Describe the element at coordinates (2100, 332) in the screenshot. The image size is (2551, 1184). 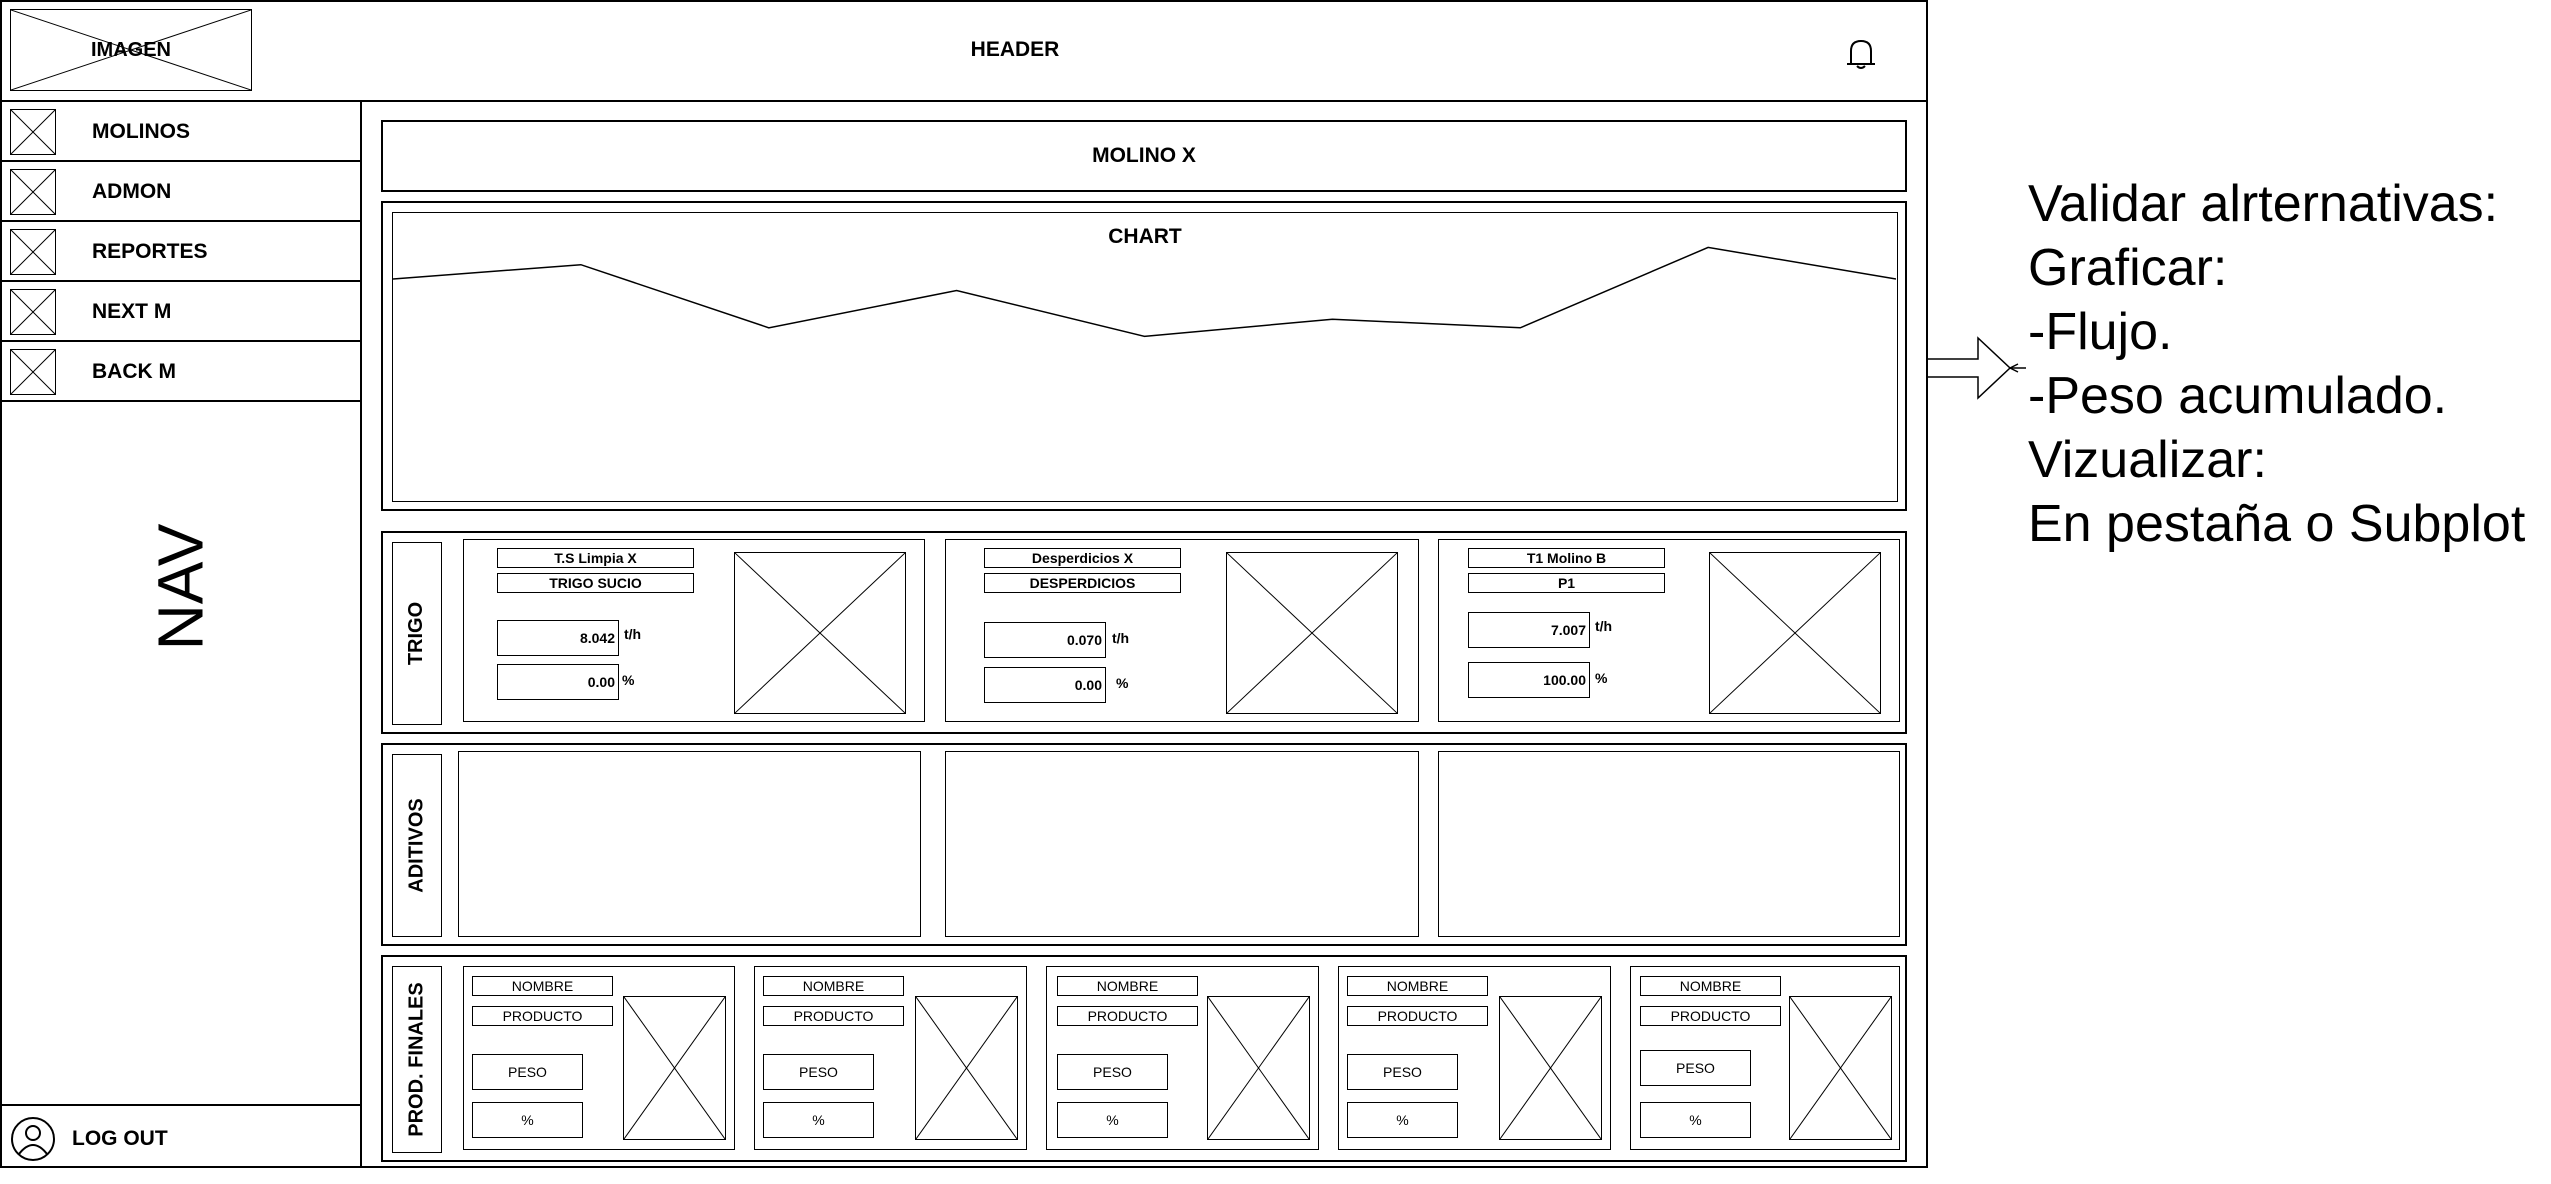
I see `note-line: -Flujo.` at that location.